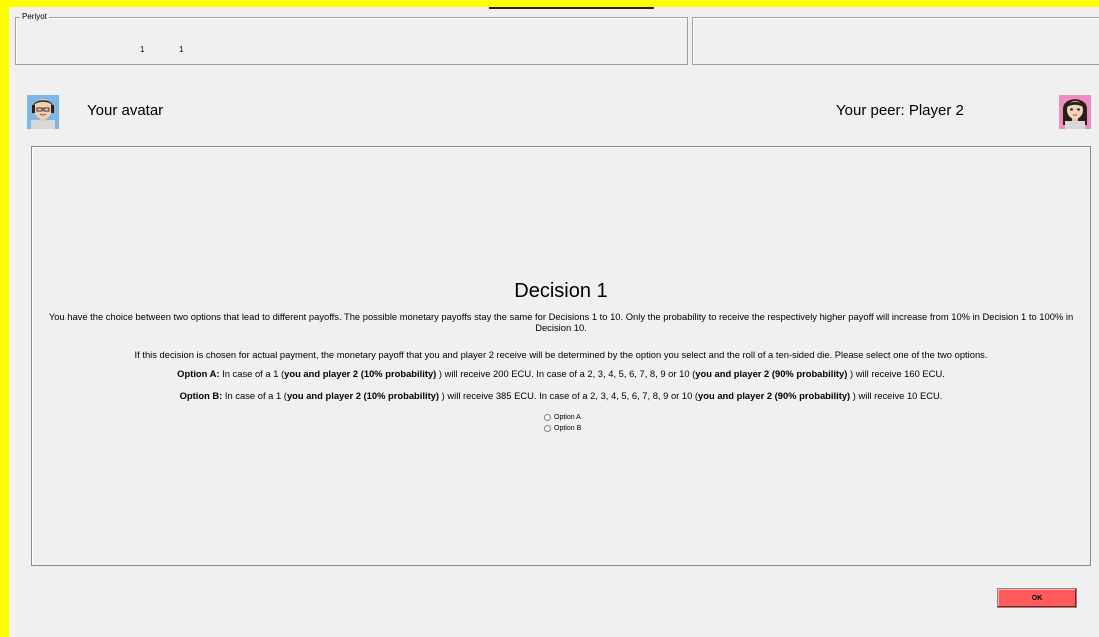 The image size is (1099, 637). Describe the element at coordinates (252, 373) in the screenshot. I see `option-a-text-1: In case of a 1 (` at that location.